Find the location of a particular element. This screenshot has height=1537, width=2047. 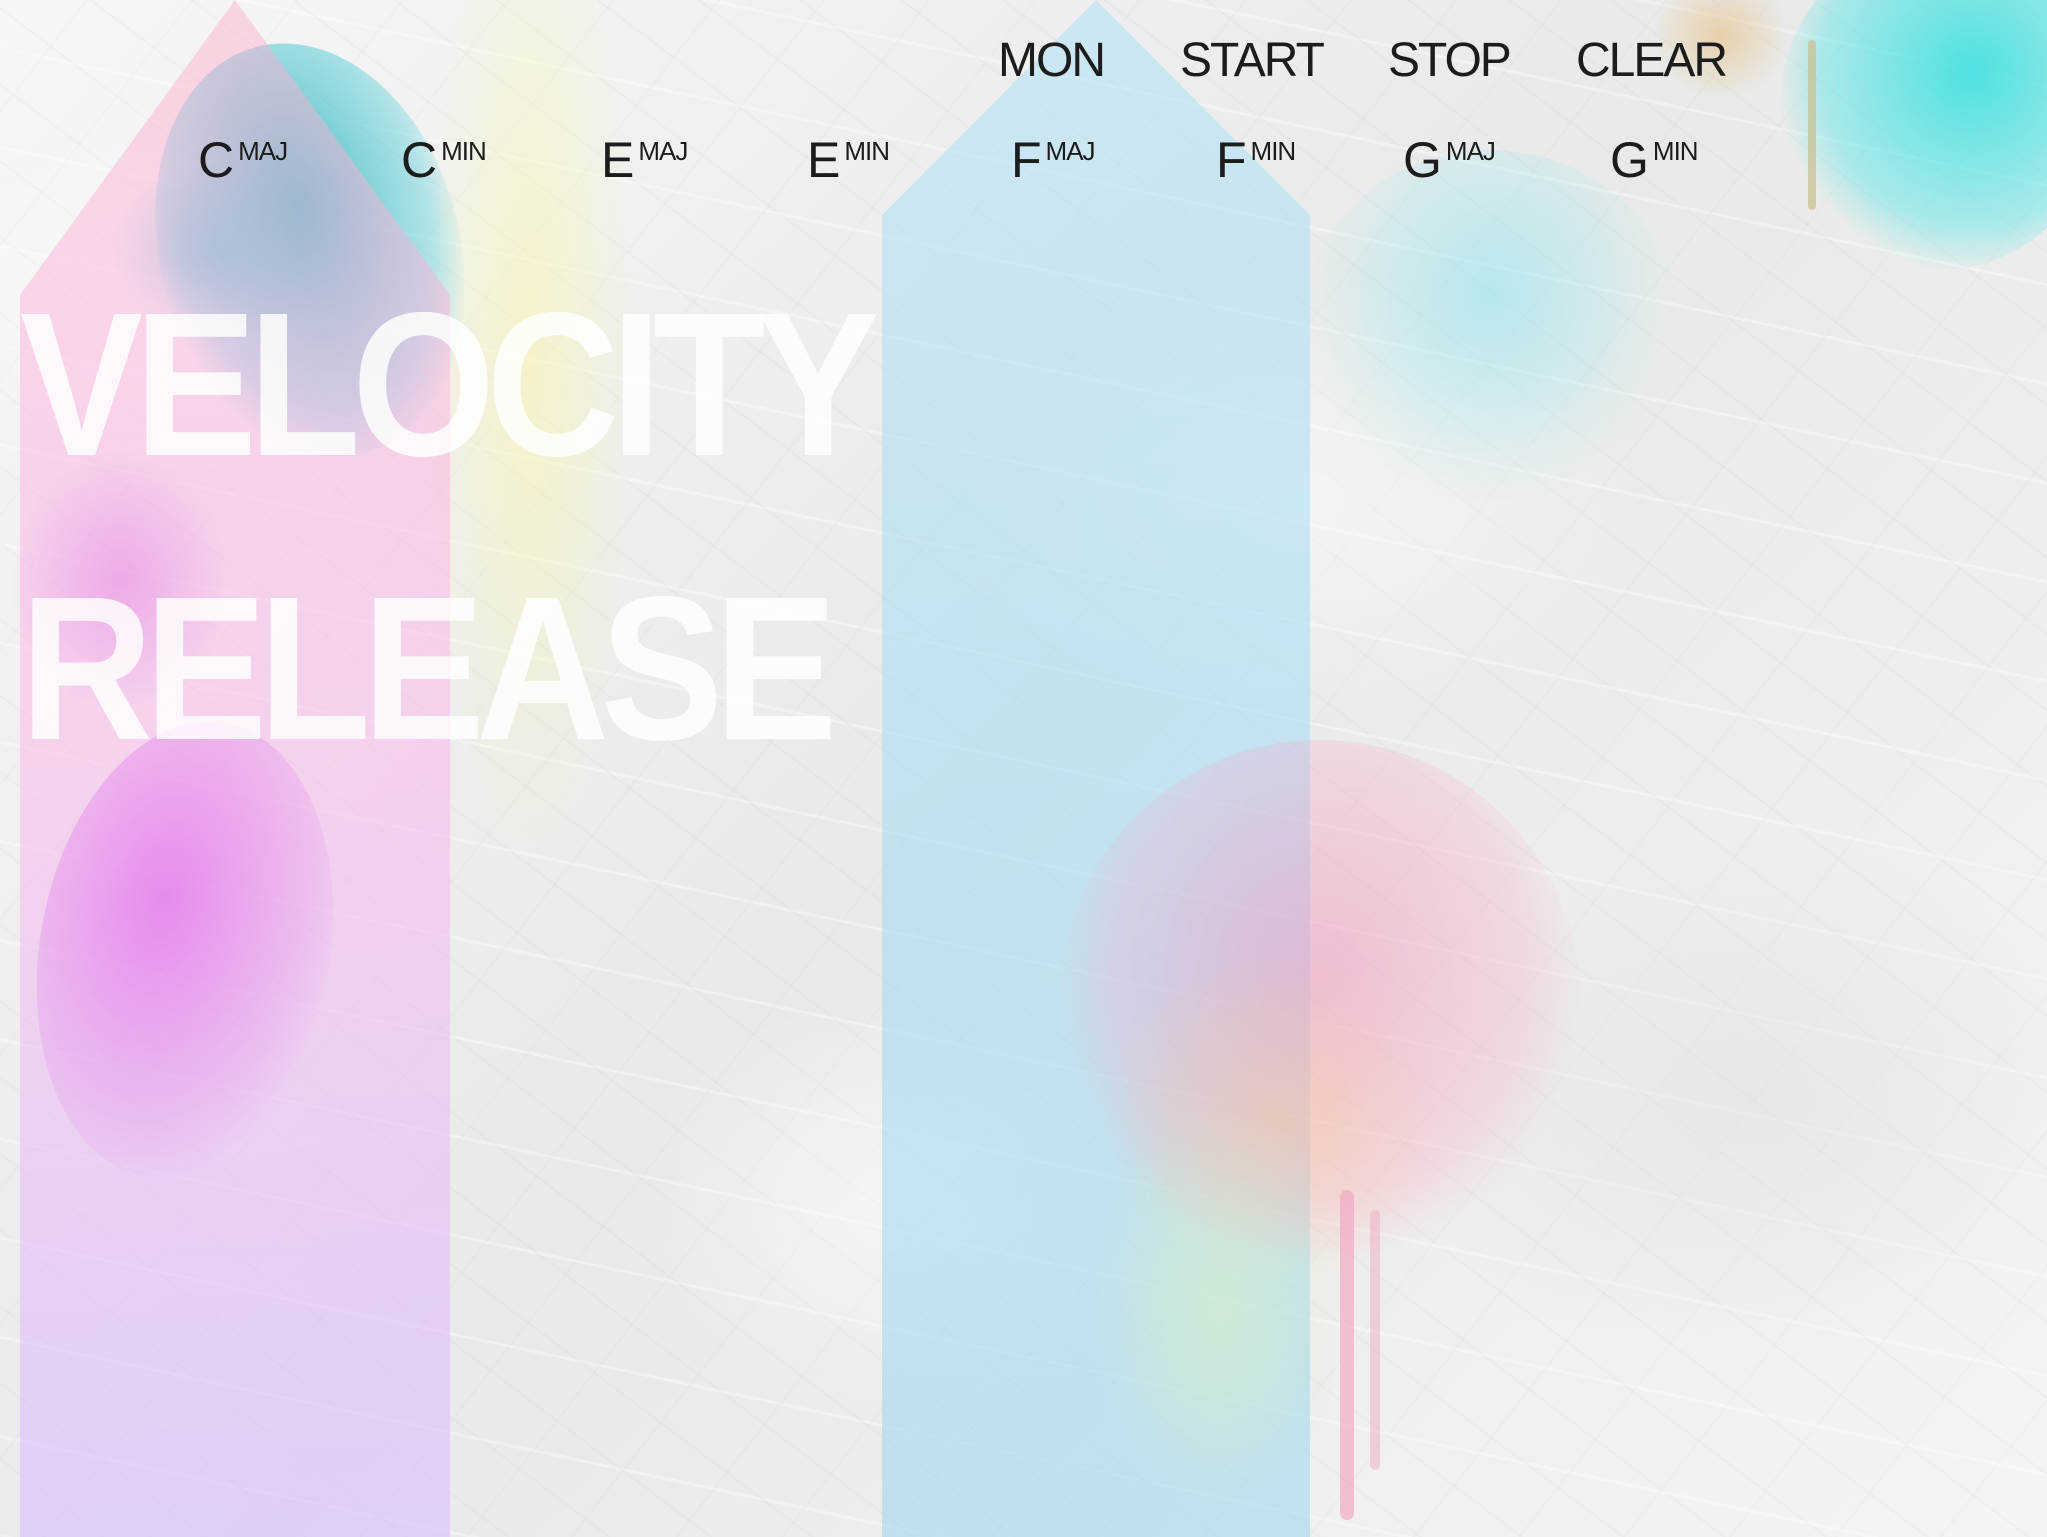

release-label: RELEASE is located at coordinates (428, 668).